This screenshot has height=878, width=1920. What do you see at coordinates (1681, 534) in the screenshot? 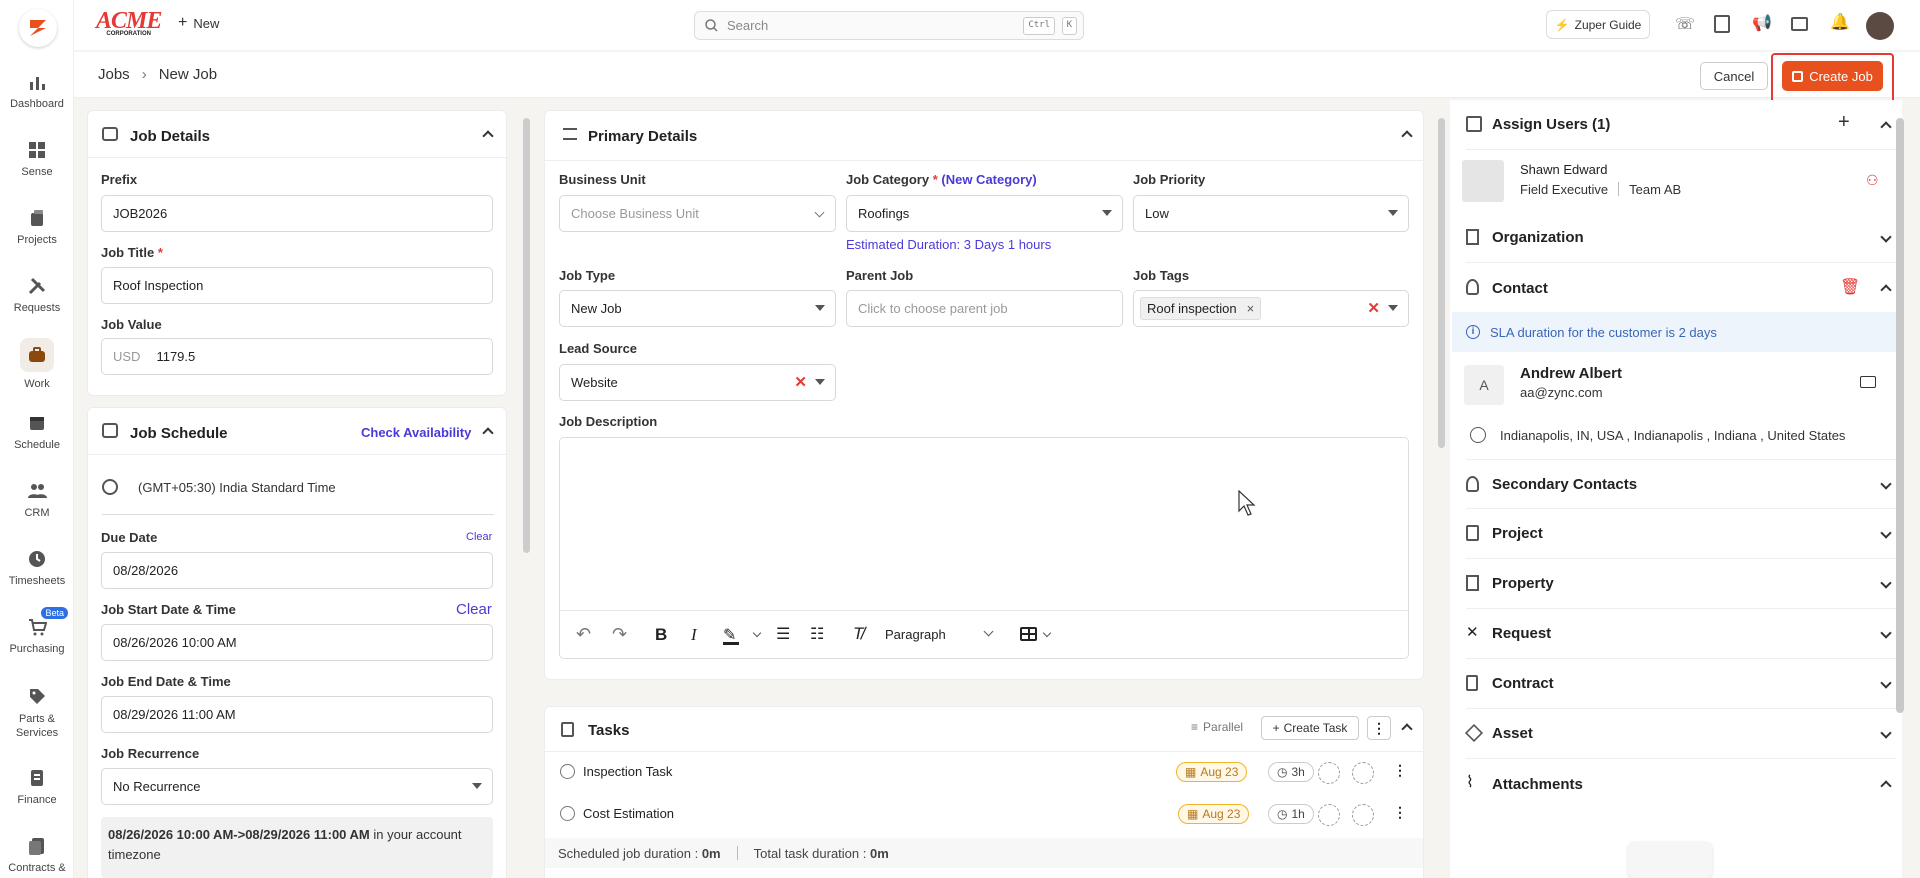
I see `project-header: Project` at bounding box center [1681, 534].